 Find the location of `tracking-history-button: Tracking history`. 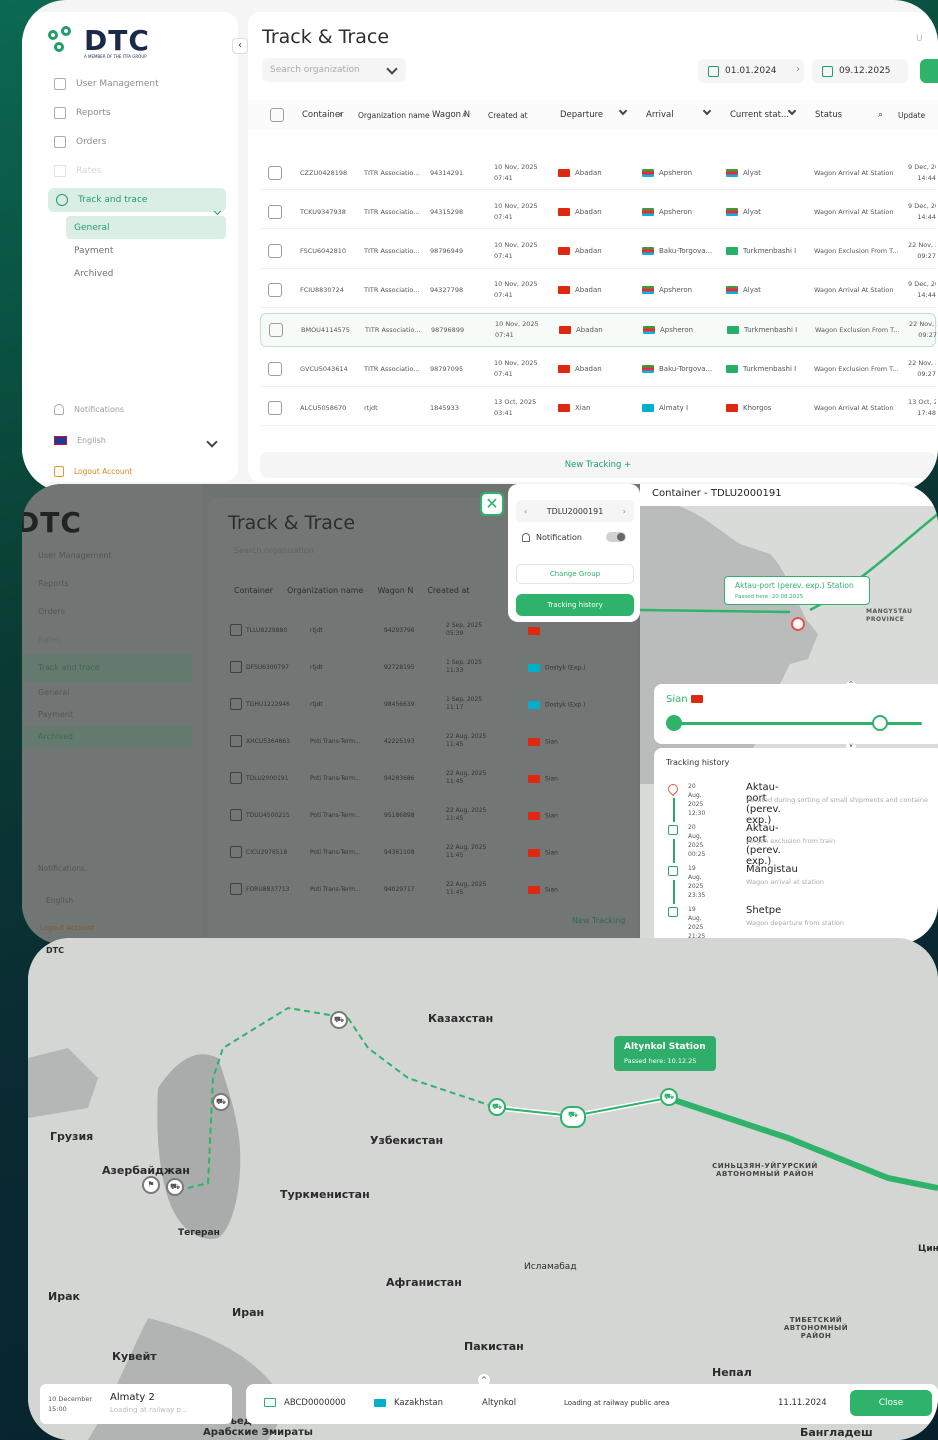

tracking-history-button: Tracking history is located at coordinates (575, 605).